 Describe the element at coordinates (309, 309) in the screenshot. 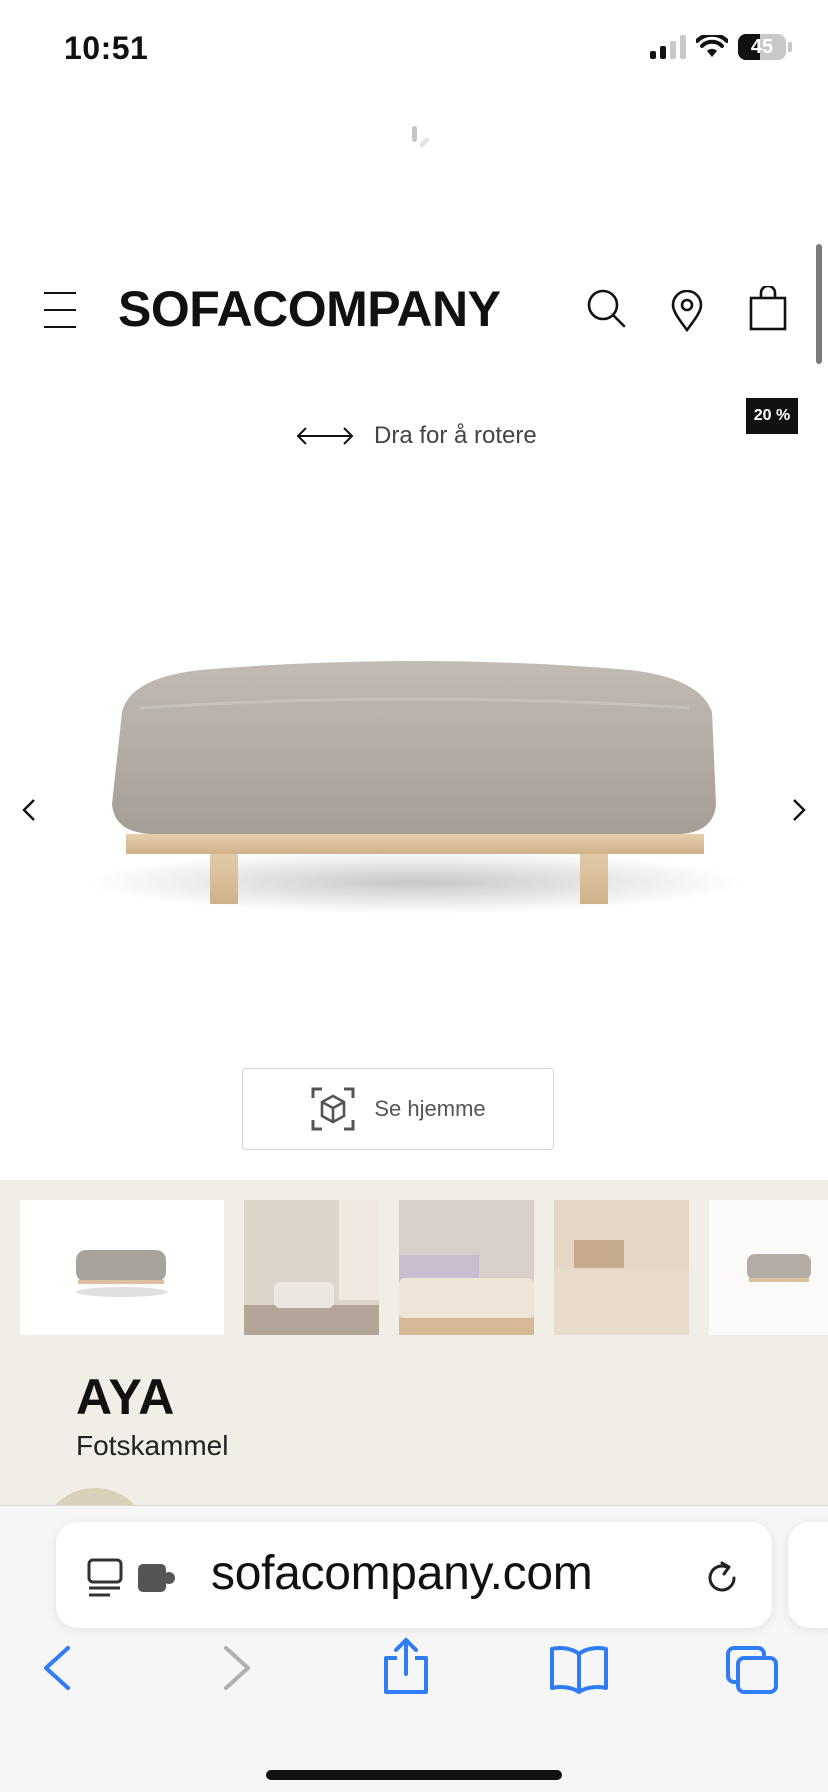

I see `brand-logo: SOFACOMPANY` at that location.